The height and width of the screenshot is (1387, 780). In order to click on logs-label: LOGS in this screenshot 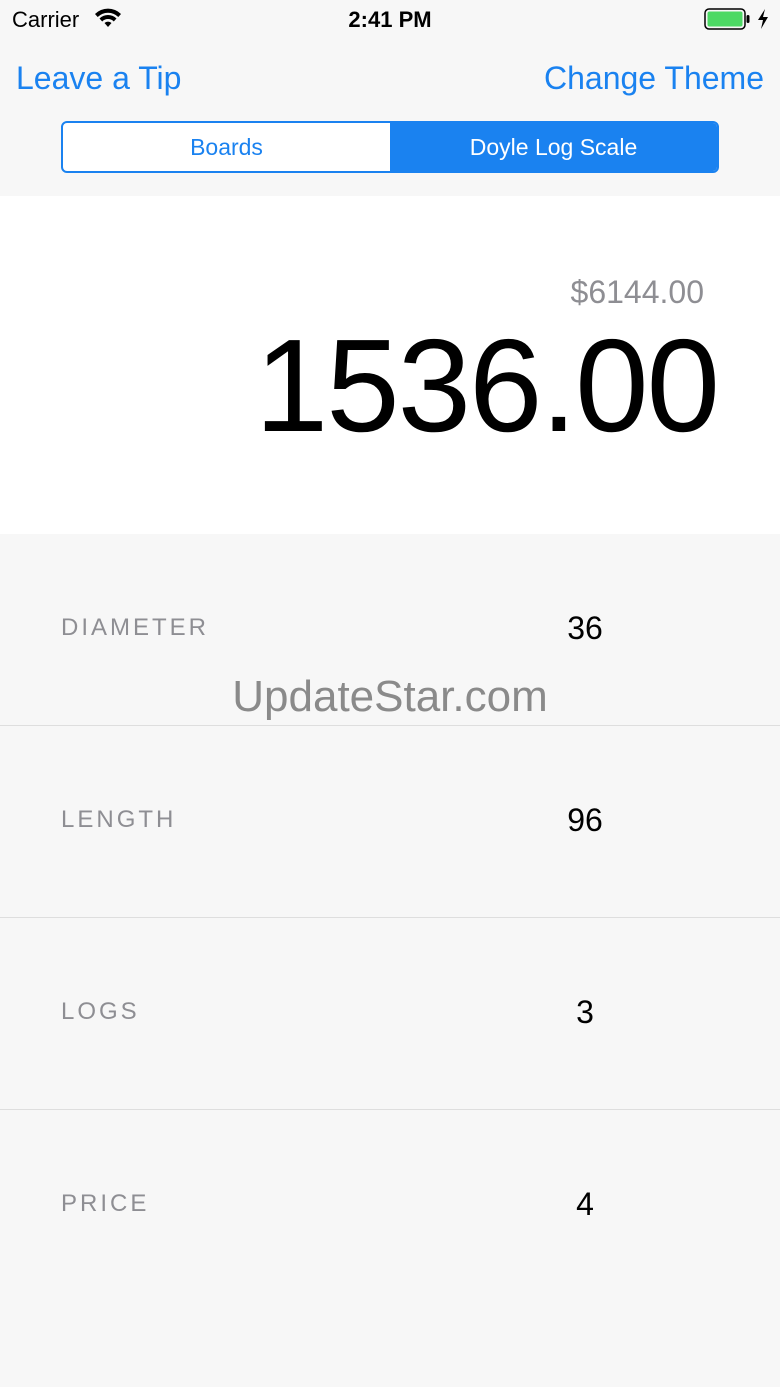, I will do `click(100, 1011)`.